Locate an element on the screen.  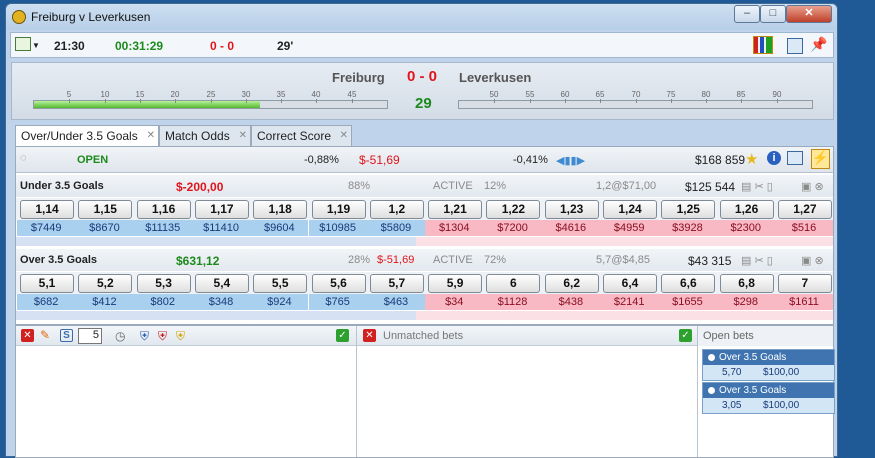
depth-bar is located at coordinates (424, 315).